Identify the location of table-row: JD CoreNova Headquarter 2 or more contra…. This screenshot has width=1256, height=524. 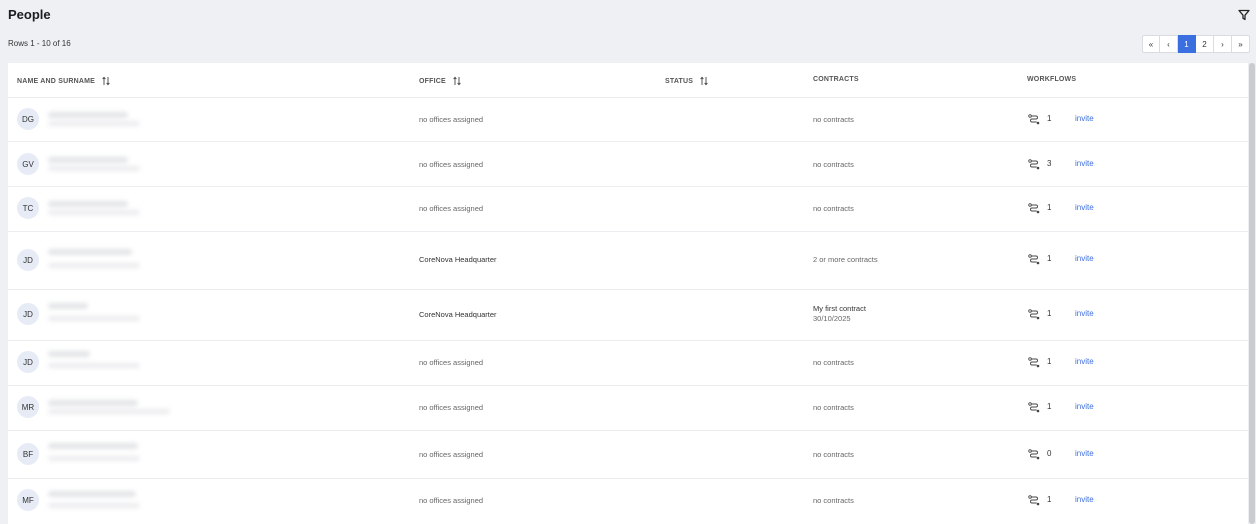
(628, 260).